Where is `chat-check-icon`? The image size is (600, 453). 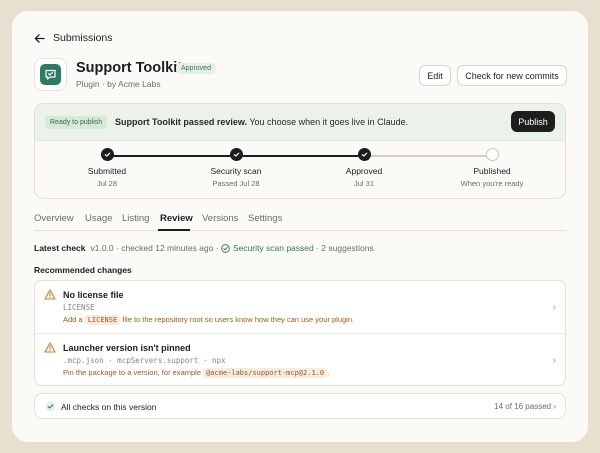 chat-check-icon is located at coordinates (50, 74).